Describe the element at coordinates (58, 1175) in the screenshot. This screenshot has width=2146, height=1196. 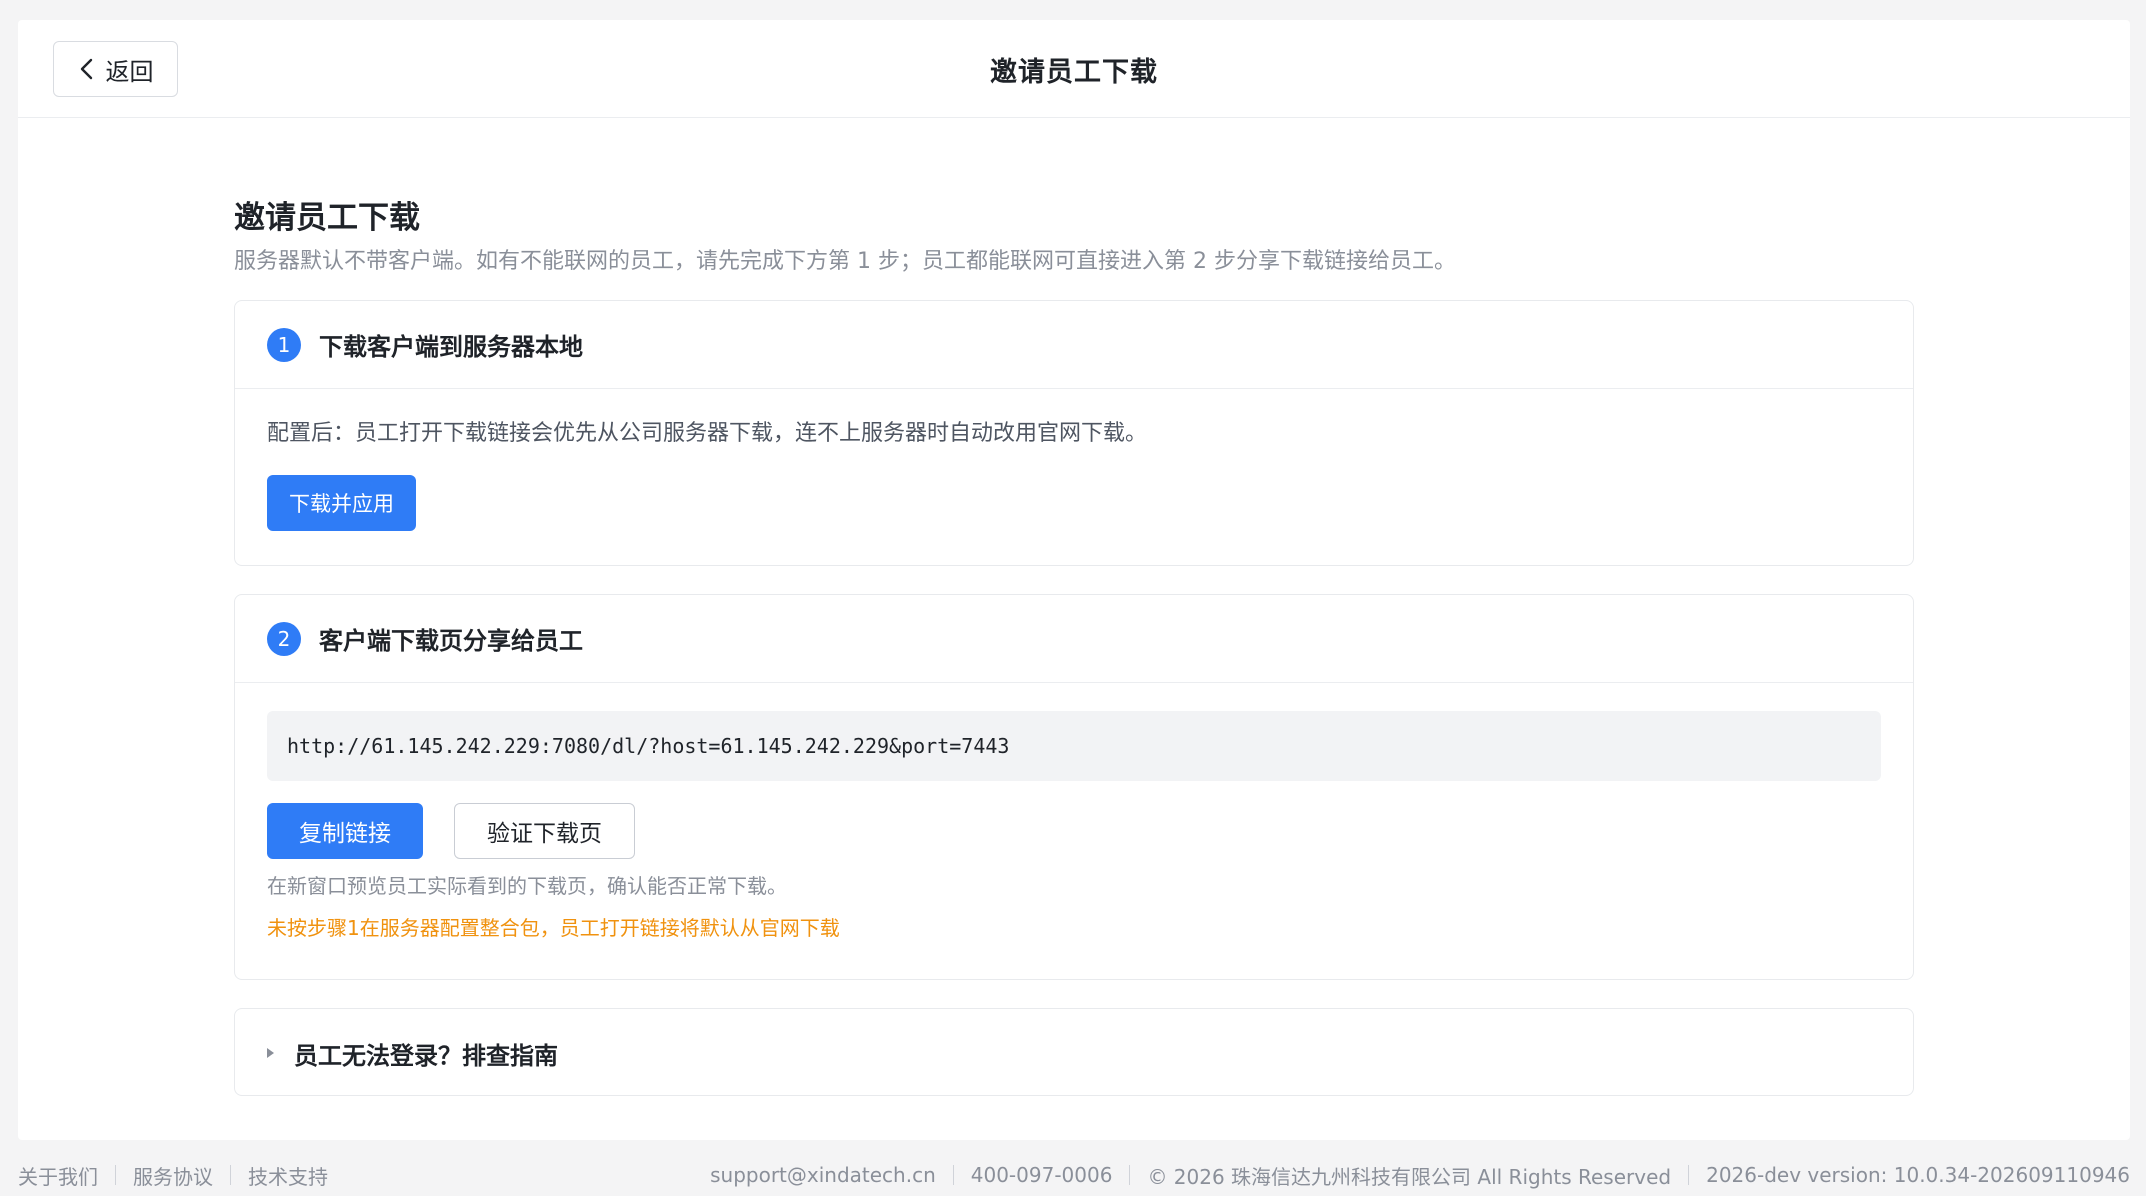
I see `footer-link-about: 关于我们` at that location.